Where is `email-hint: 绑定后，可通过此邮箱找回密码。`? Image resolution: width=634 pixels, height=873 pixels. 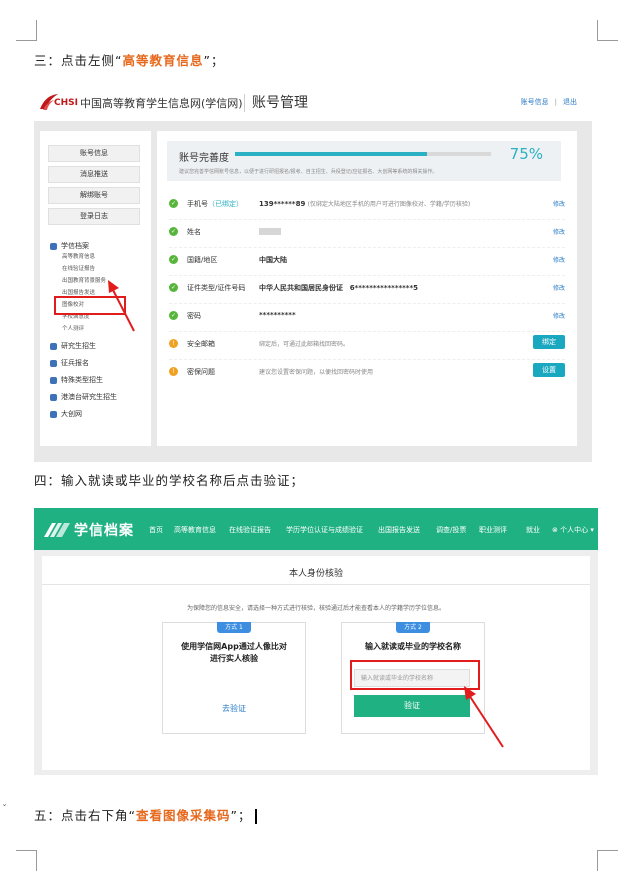 email-hint: 绑定后，可通过此邮箱找回密码。 is located at coordinates (304, 344).